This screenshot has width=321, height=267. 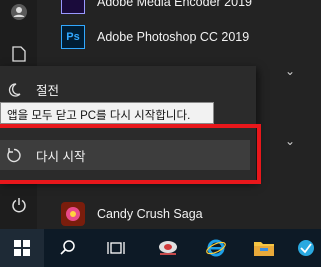 What do you see at coordinates (107, 113) in the screenshot?
I see `restart-tooltip: 앱을 모두 닫고 PC를 다시 시작합니다.` at bounding box center [107, 113].